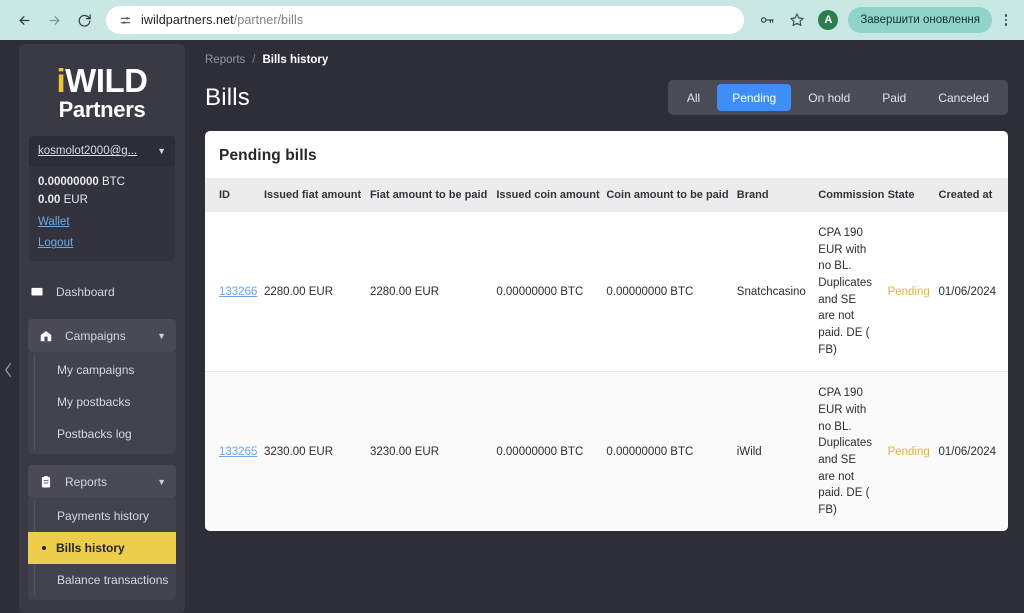  I want to click on logo-letter-i: i, so click(61, 80).